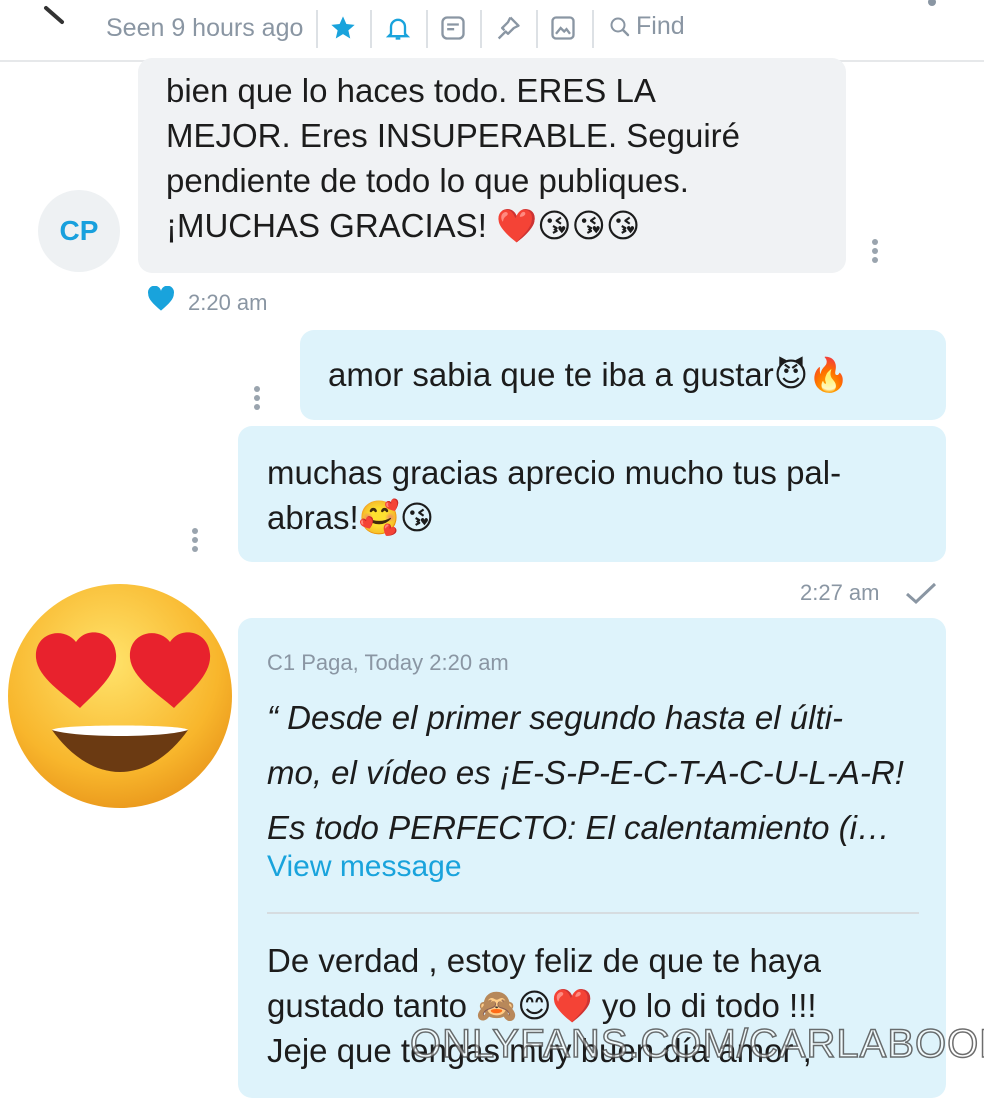 The width and height of the screenshot is (984, 1098). Describe the element at coordinates (364, 867) in the screenshot. I see `view-message-link: View message` at that location.